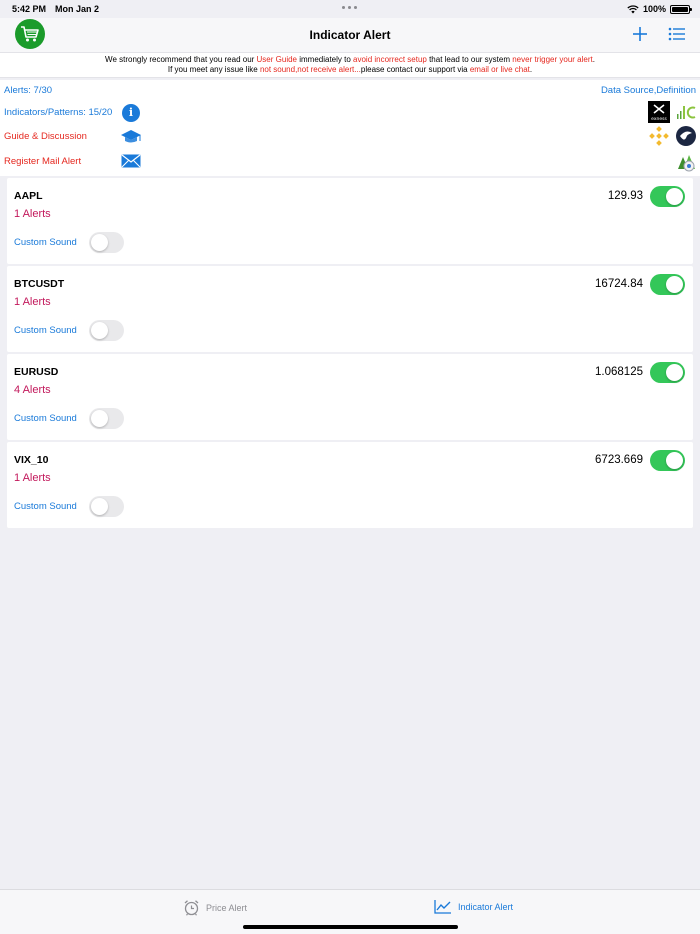 This screenshot has height=934, width=700. What do you see at coordinates (686, 136) in the screenshot?
I see `broker-round-logo-icon` at bounding box center [686, 136].